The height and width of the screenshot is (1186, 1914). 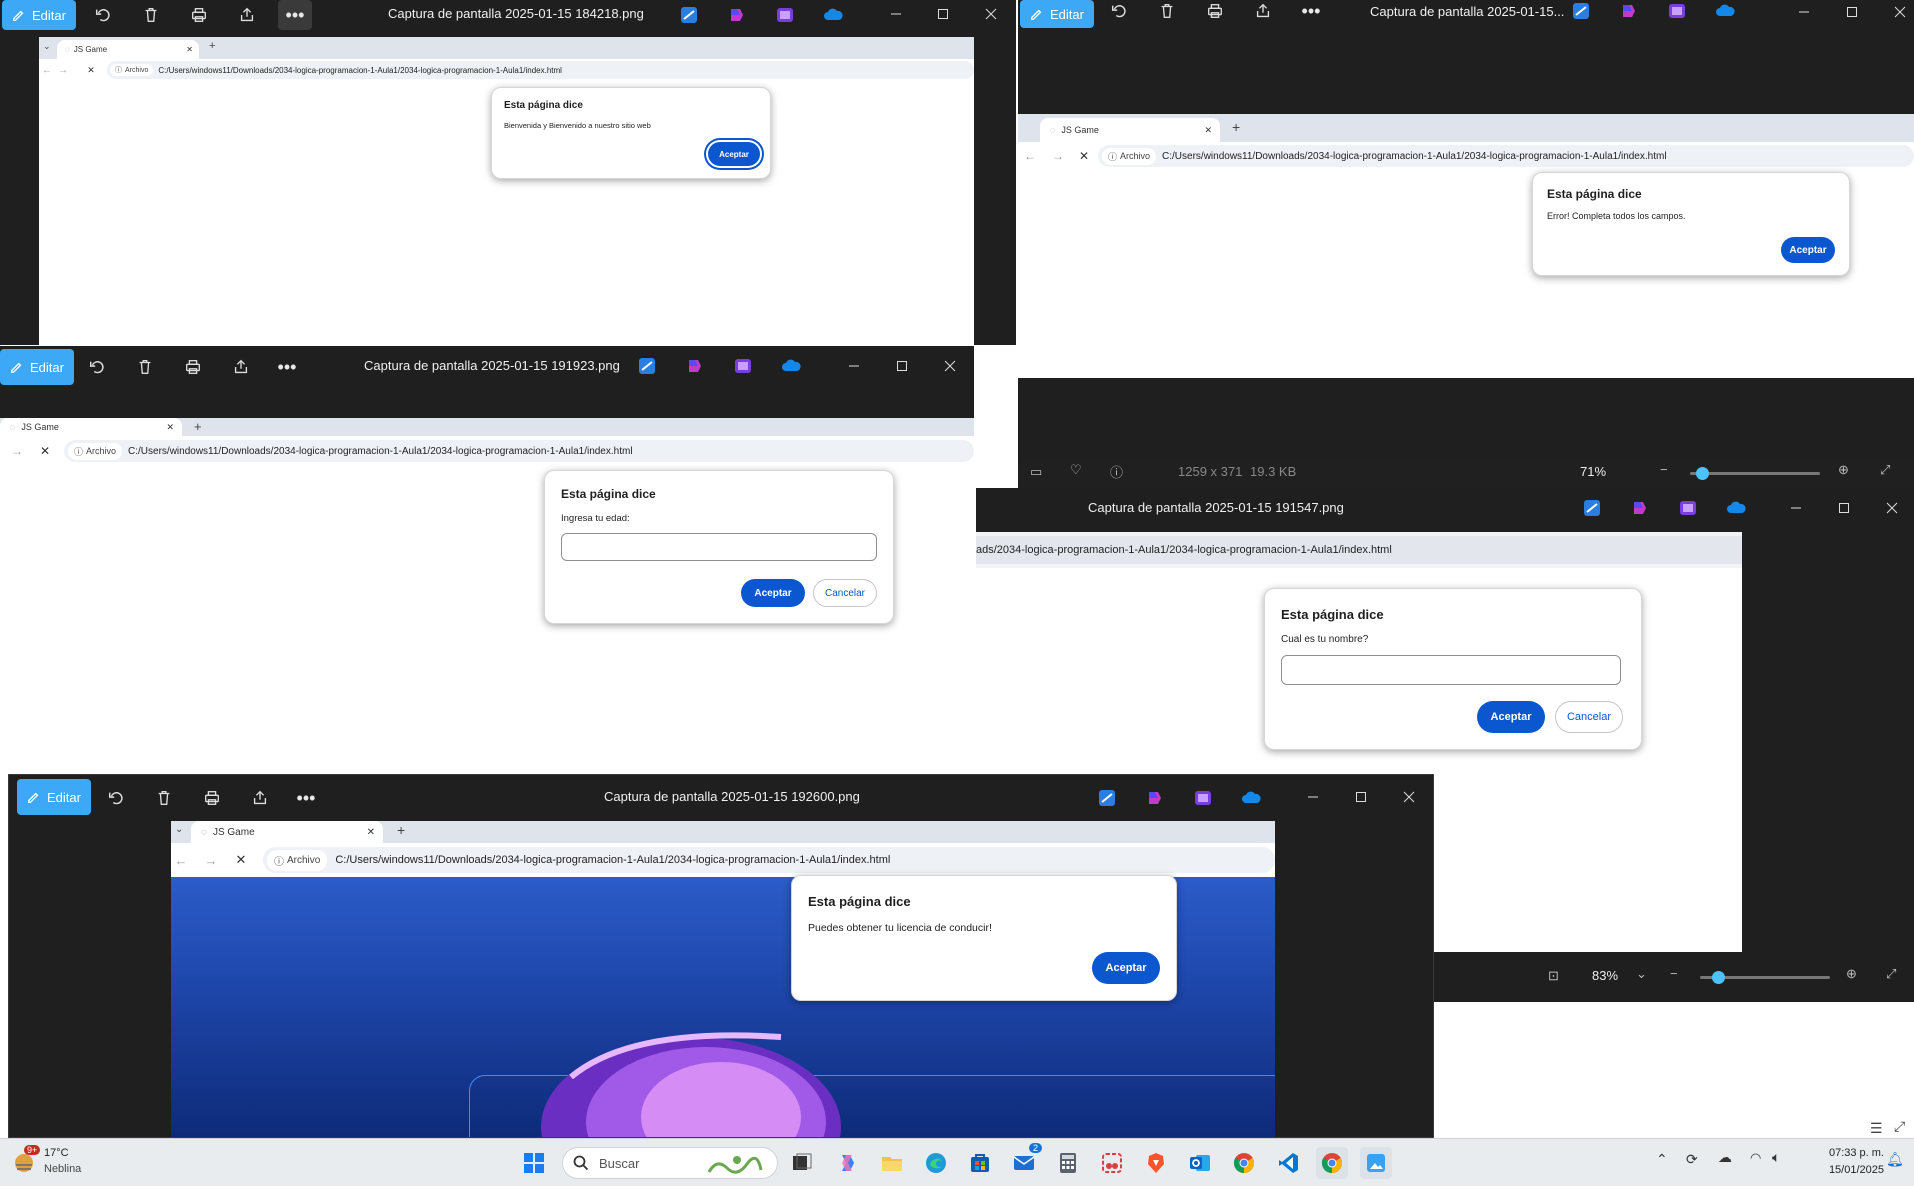 I want to click on zoom-in-icon: ⊕, so click(x=1843, y=470).